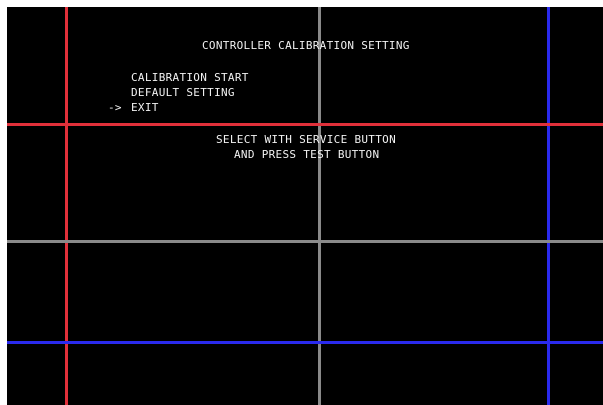 This screenshot has width=603, height=405. What do you see at coordinates (190, 77) in the screenshot?
I see `menu-item-calibration-start: CALIBRATION START` at bounding box center [190, 77].